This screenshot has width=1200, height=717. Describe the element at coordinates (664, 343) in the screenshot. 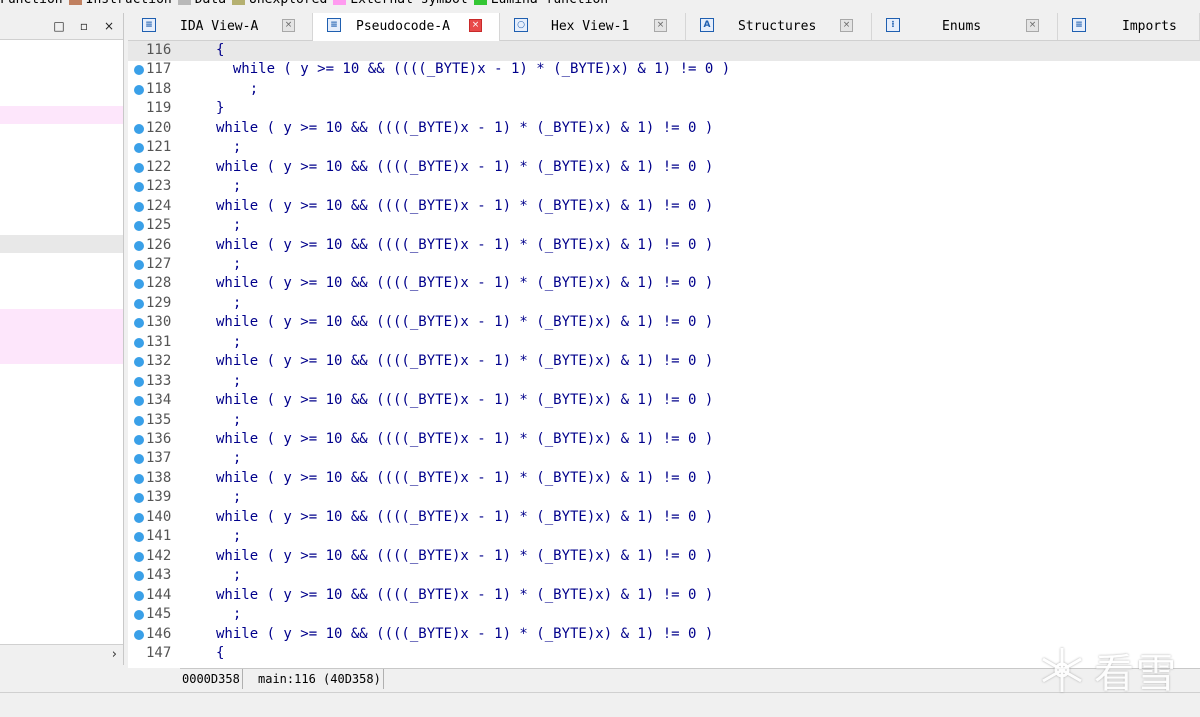

I see `code-line: 131 ;` at that location.